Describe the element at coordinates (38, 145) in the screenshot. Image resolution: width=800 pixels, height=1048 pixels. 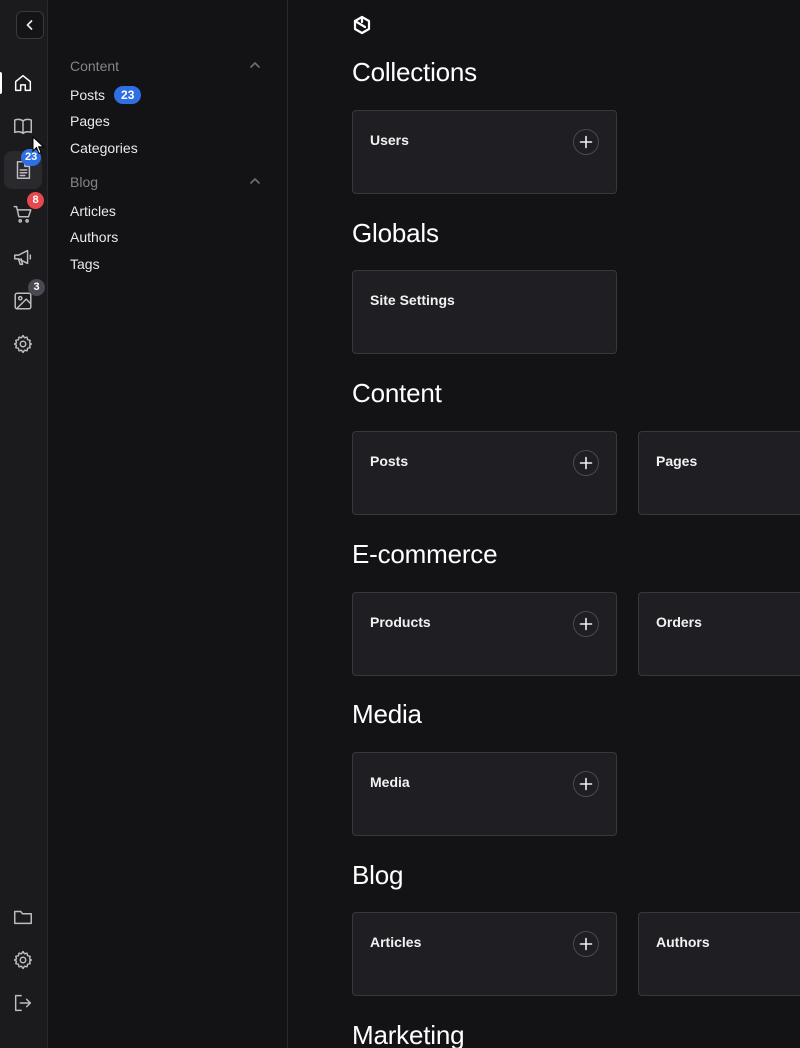
I see `mouse-pointer-icon` at that location.